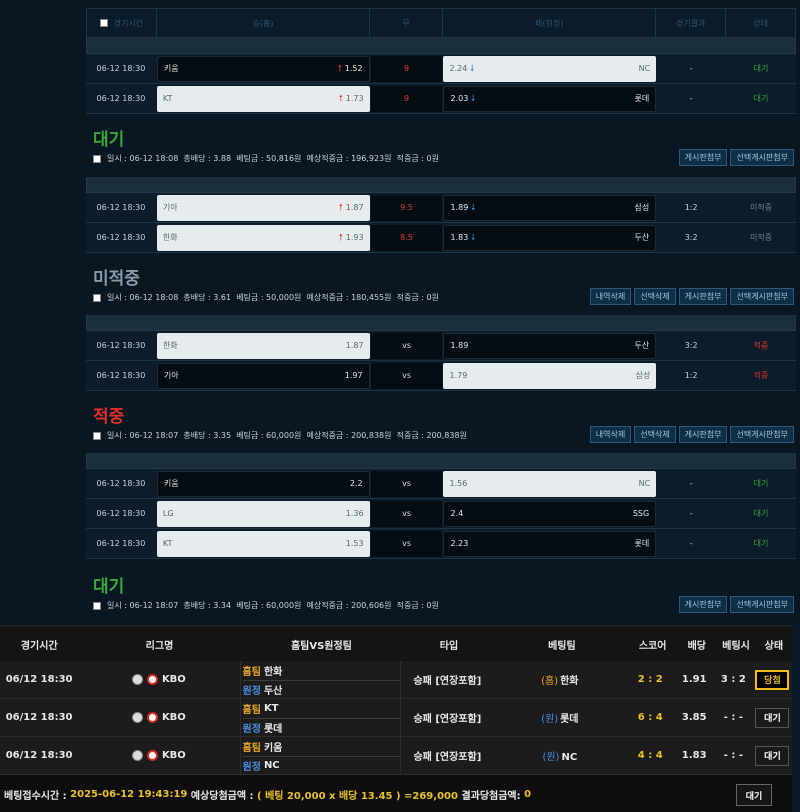  What do you see at coordinates (406, 237) in the screenshot?
I see `draw-cell: 8.5` at bounding box center [406, 237].